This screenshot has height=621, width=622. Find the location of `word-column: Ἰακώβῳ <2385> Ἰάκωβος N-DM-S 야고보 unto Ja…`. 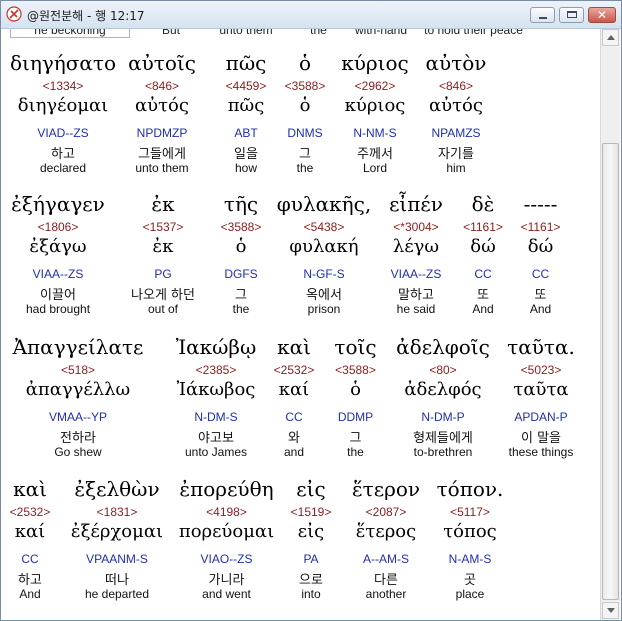

word-column: Ἰακώβῳ <2385> Ἰάκωβος N-DM-S 야고보 unto Ja… is located at coordinates (216, 410).